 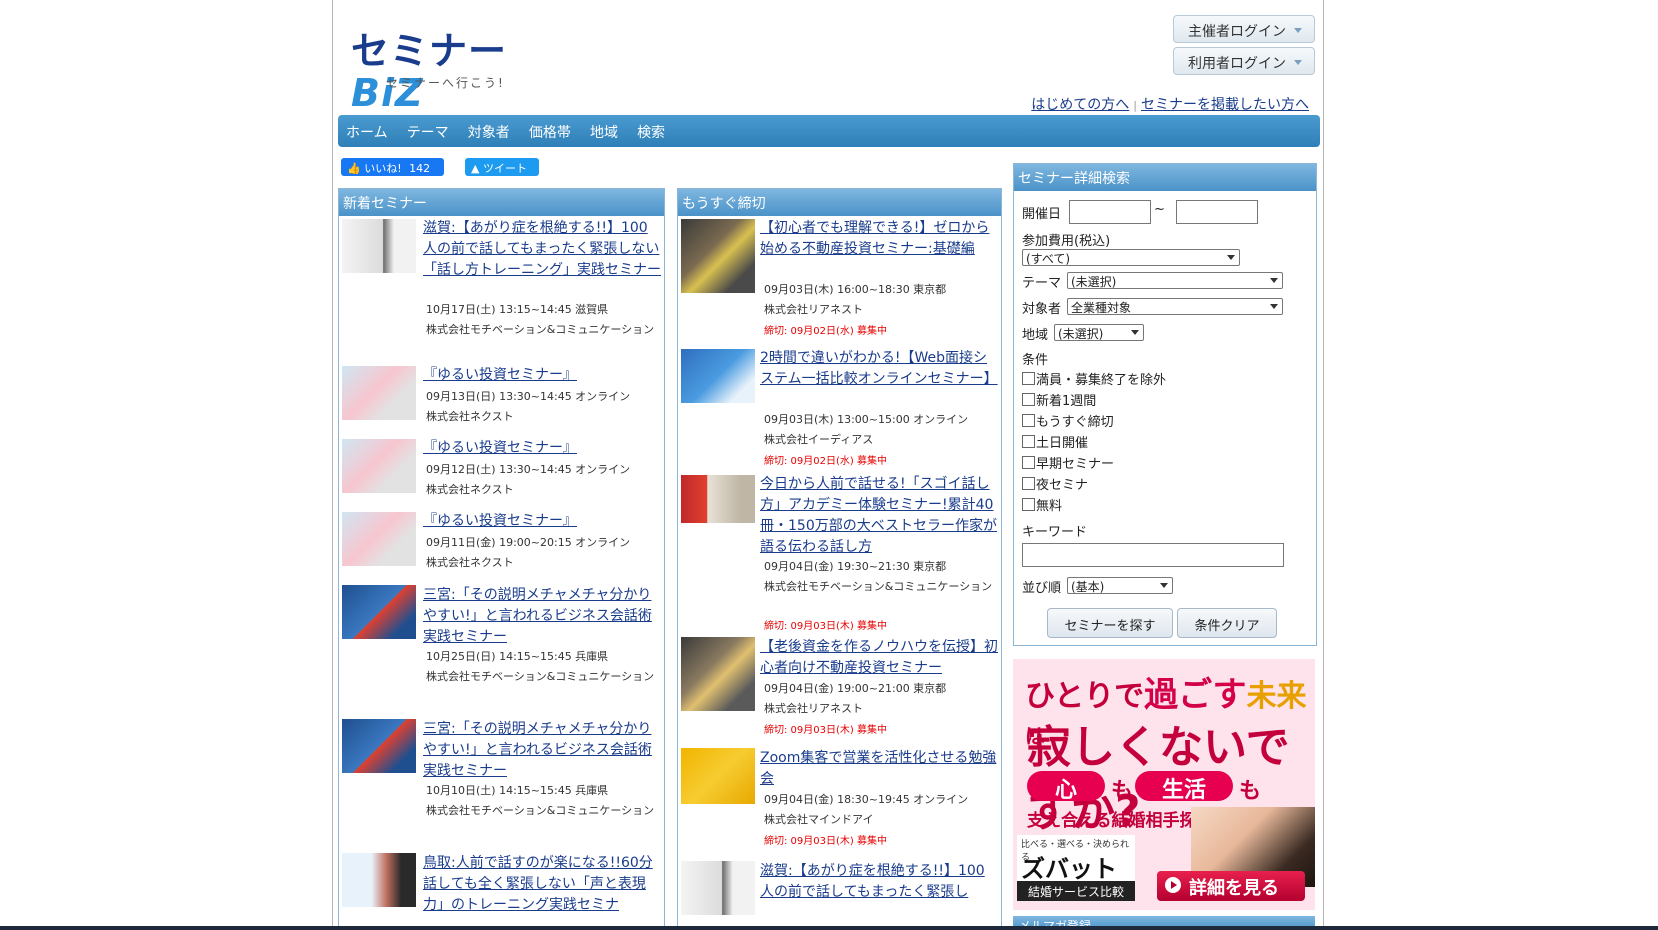 I want to click on target-select: 全業種対象, so click(x=1175, y=306).